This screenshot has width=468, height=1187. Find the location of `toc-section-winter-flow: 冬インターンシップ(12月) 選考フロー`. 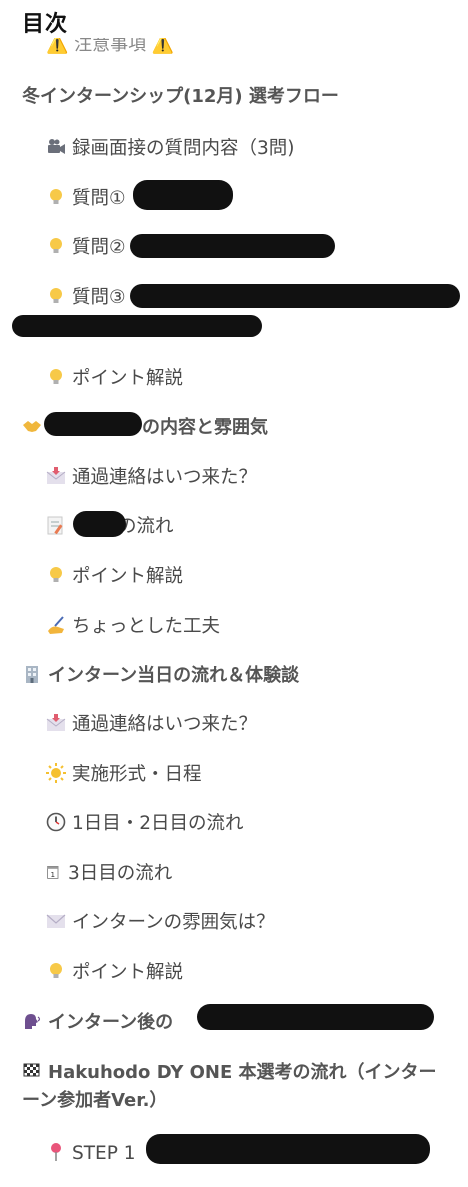

toc-section-winter-flow: 冬インターンシップ(12月) 選考フロー is located at coordinates (180, 97).